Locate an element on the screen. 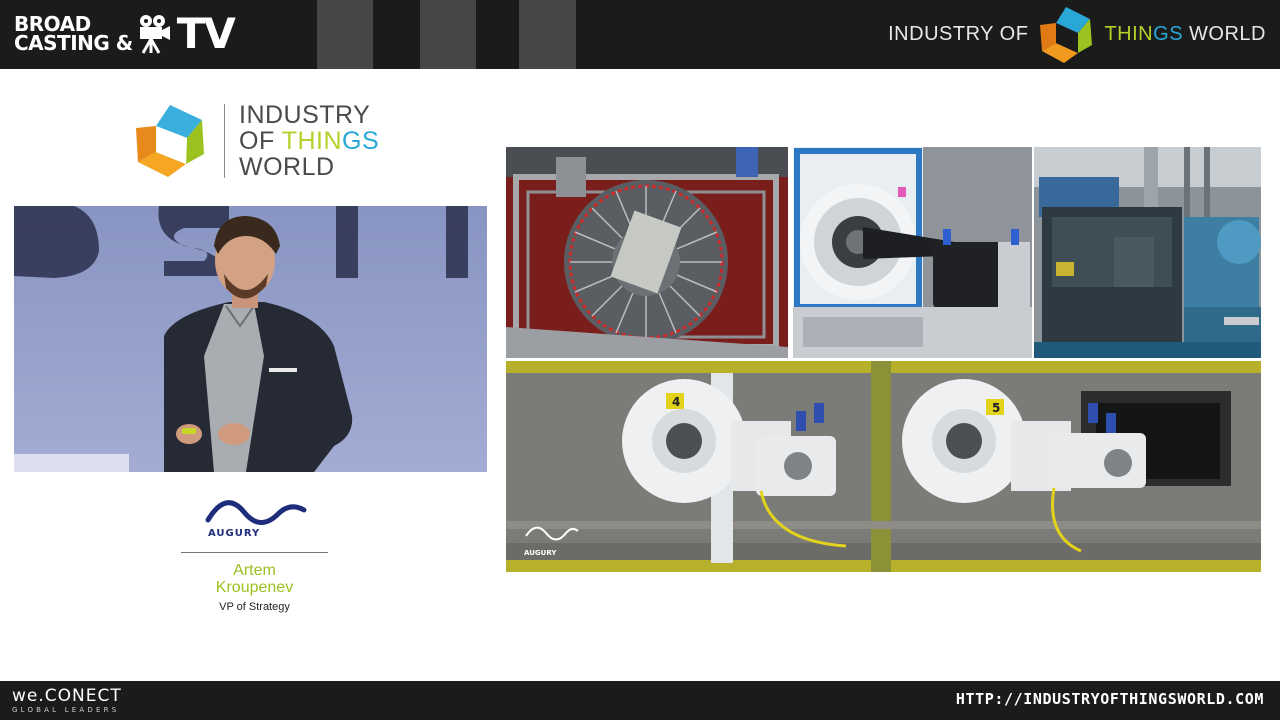 The width and height of the screenshot is (1280, 720). augury-logo-text: AUGURY is located at coordinates (234, 533).